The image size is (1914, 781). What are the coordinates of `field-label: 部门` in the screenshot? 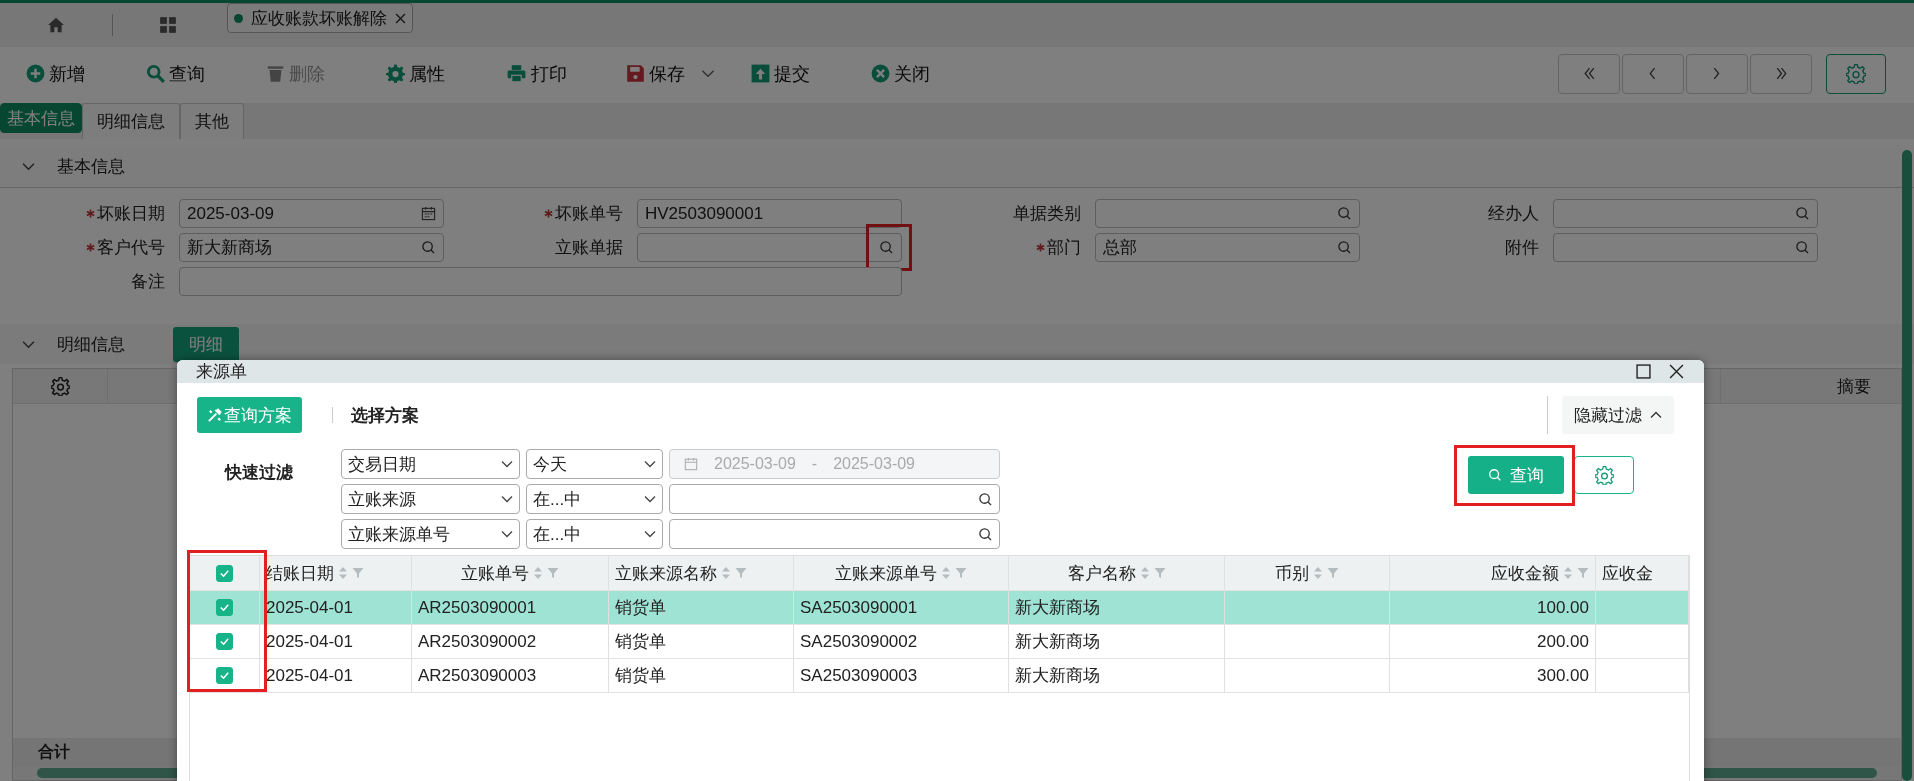 It's located at (1064, 248).